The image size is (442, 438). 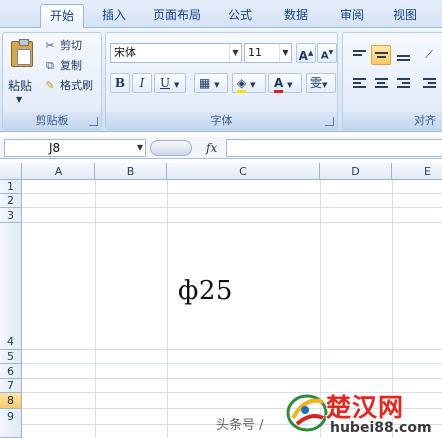 I want to click on name-box: J8 ▼, so click(x=75, y=148).